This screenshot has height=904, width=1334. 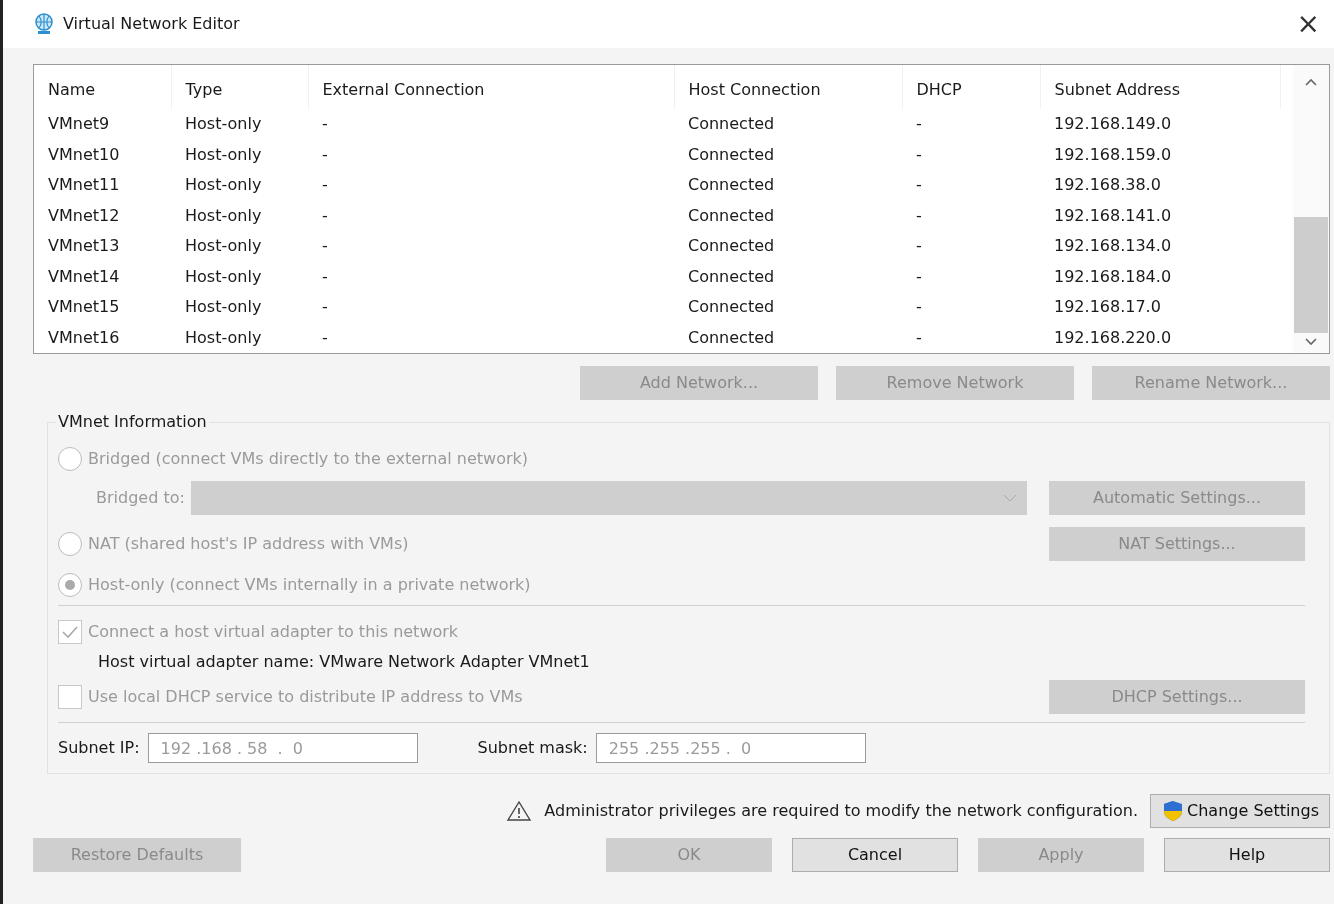 What do you see at coordinates (1113, 276) in the screenshot?
I see `table-cell-text: 192.168.184.0` at bounding box center [1113, 276].